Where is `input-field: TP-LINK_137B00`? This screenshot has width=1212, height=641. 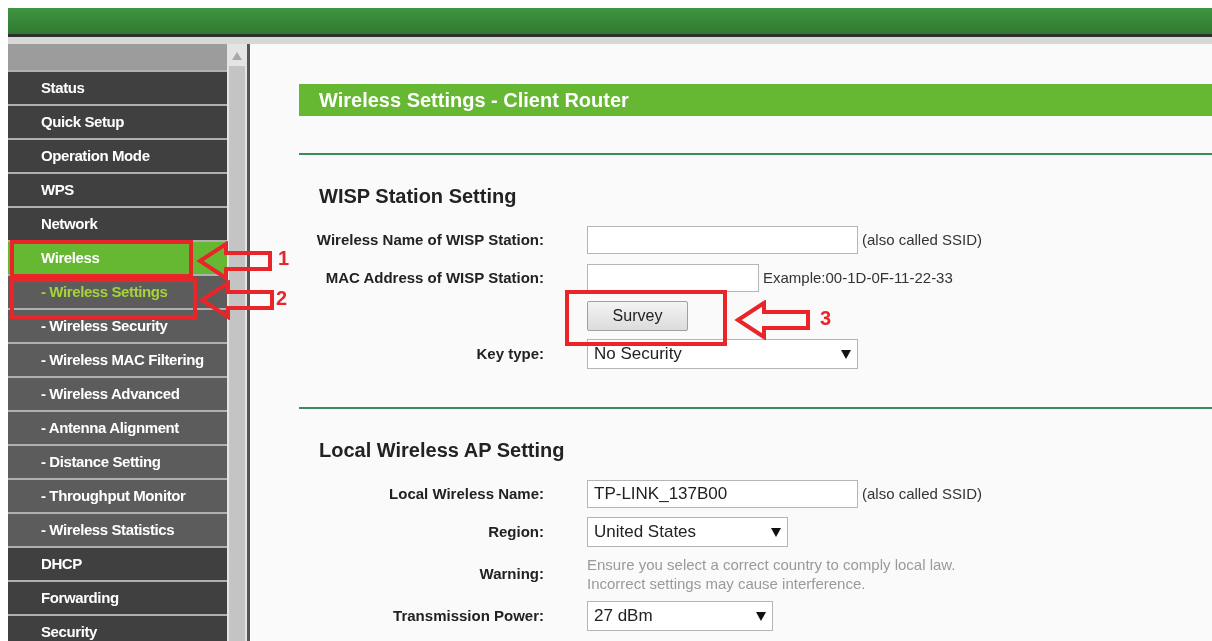
input-field: TP-LINK_137B00 is located at coordinates (722, 494).